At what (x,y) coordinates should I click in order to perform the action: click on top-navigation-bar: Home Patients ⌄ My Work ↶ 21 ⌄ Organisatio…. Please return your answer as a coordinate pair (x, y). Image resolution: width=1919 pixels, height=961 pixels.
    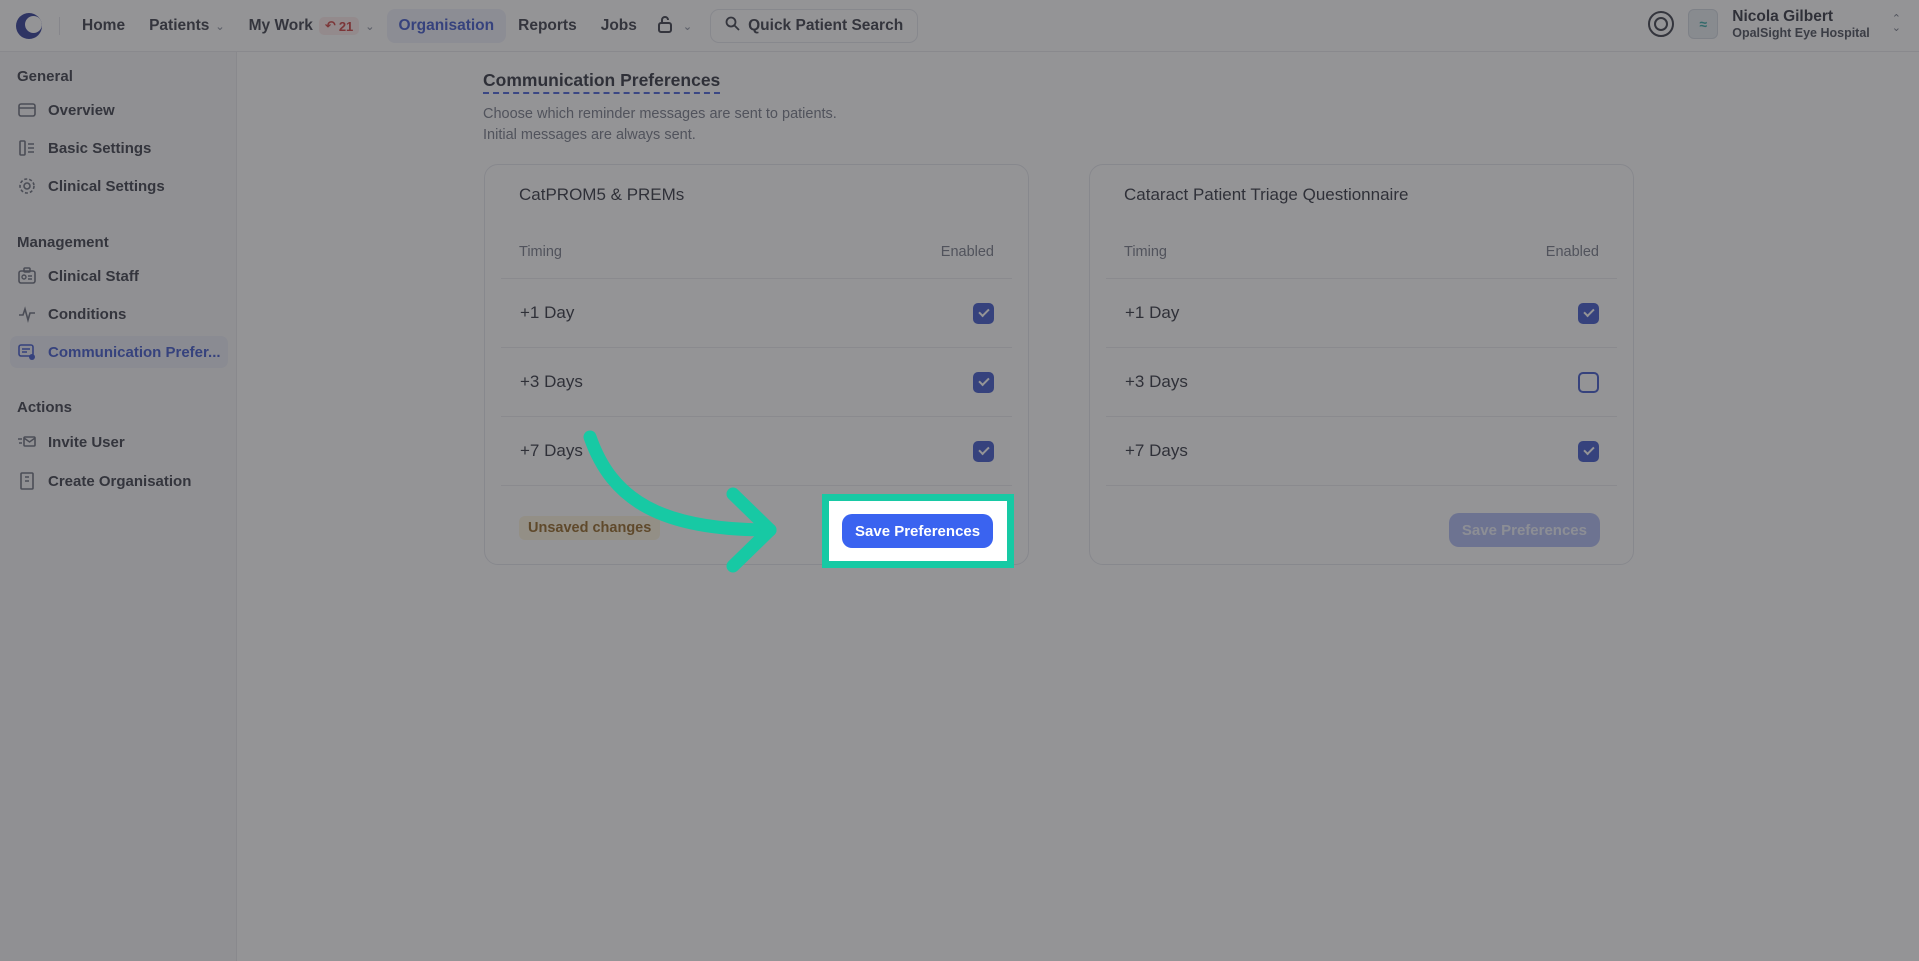
    Looking at the image, I should click on (959, 26).